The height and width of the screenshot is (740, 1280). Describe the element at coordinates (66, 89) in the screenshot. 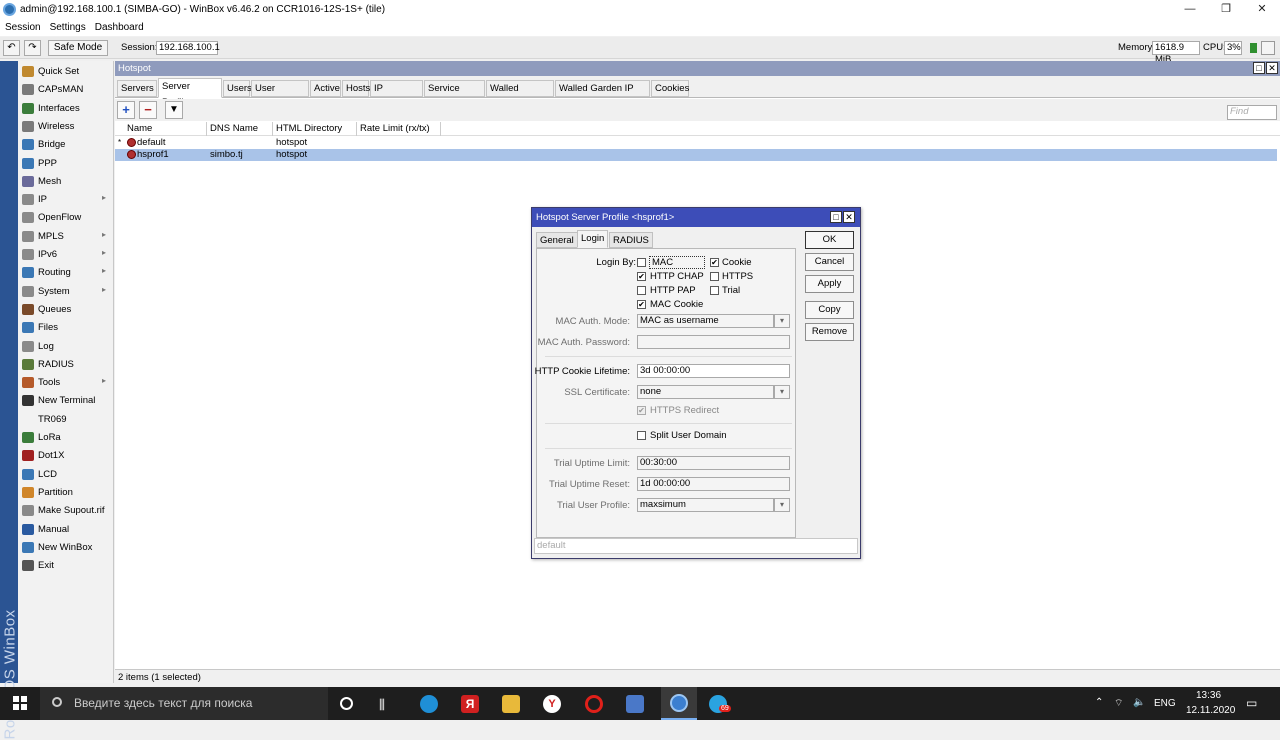

I see `sidebar-item-capsman: CAPsMAN` at that location.